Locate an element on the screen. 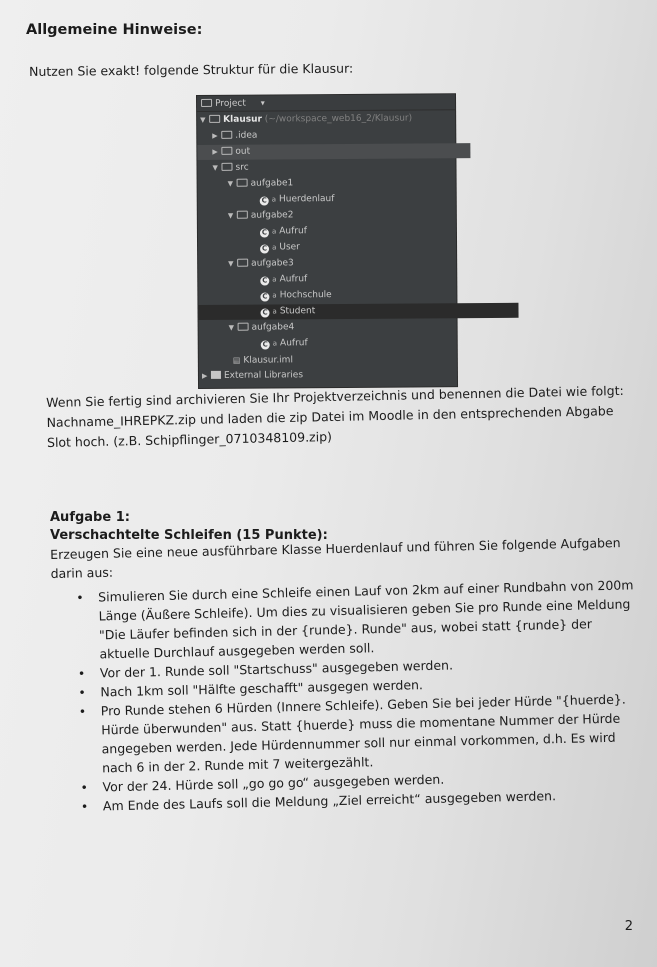 The height and width of the screenshot is (967, 657). folder-label: src is located at coordinates (242, 167).